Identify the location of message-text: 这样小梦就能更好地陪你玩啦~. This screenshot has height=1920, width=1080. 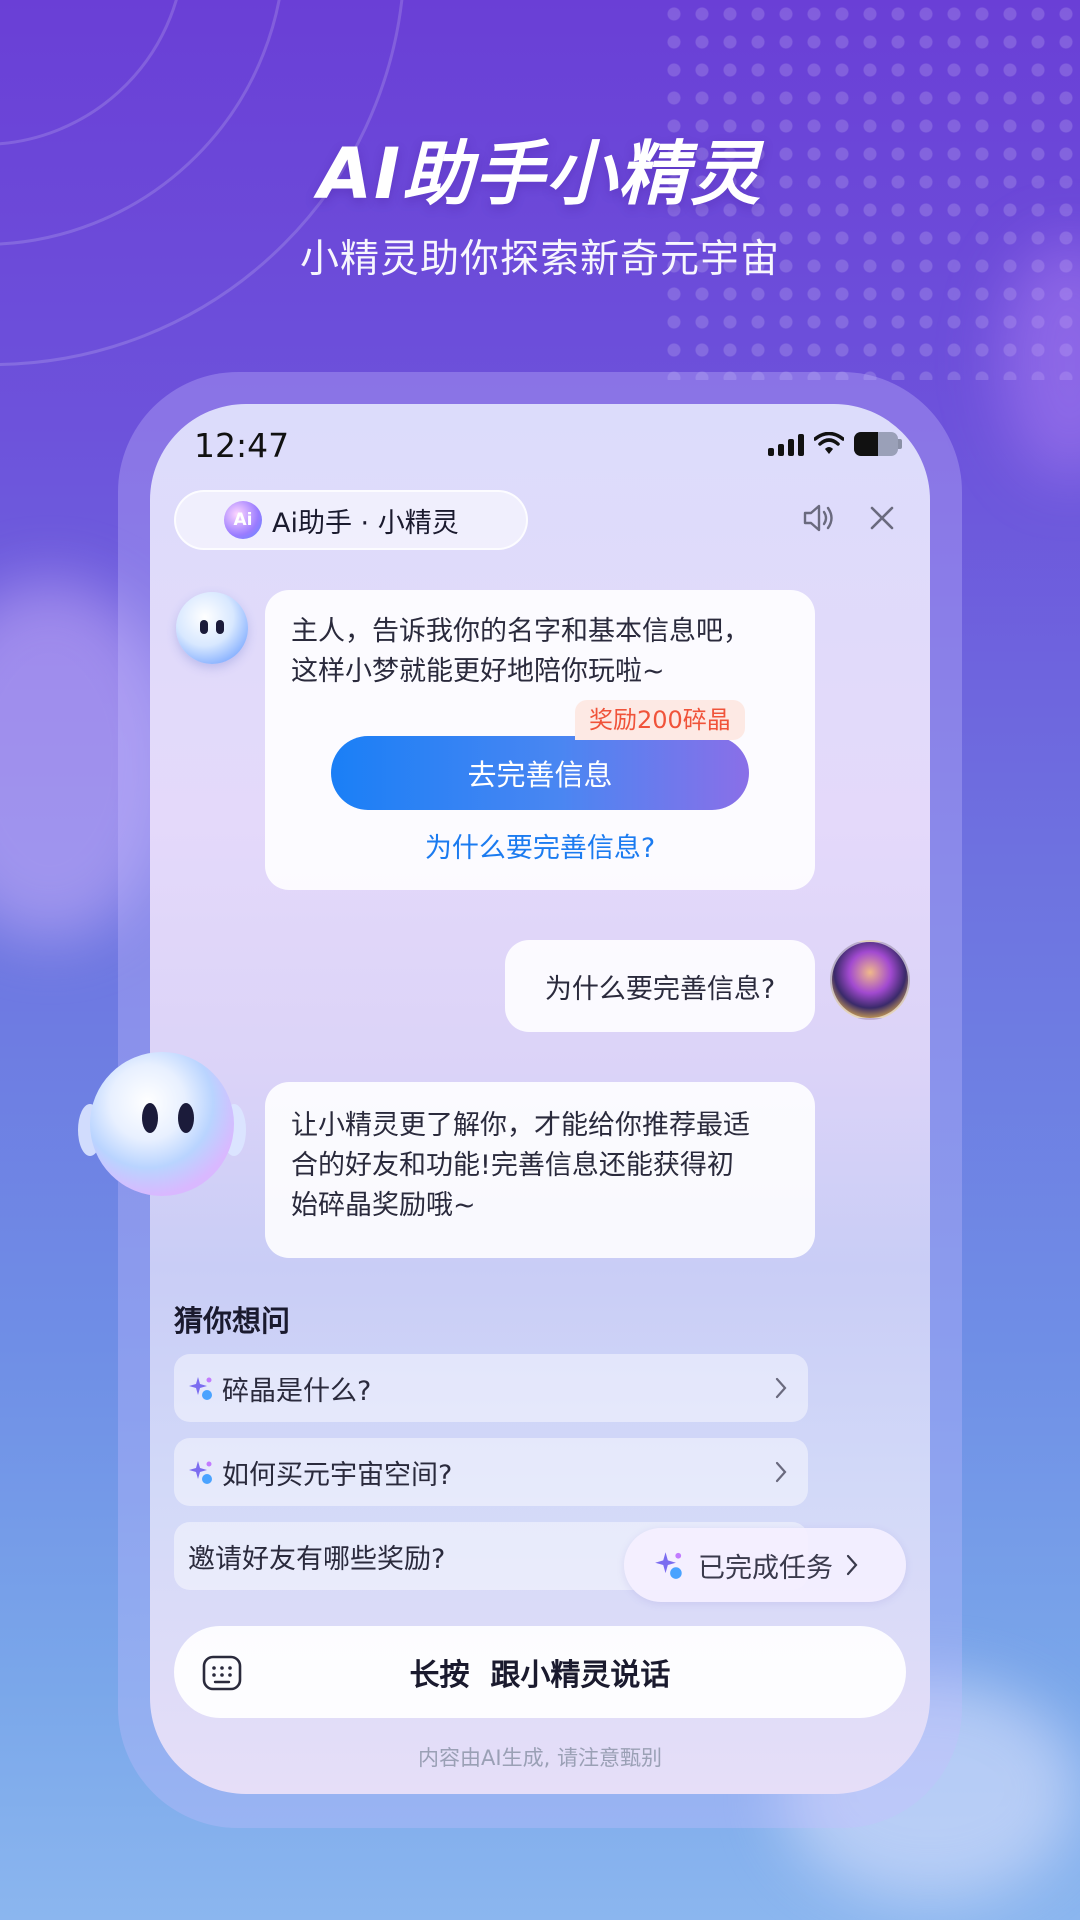
(478, 671).